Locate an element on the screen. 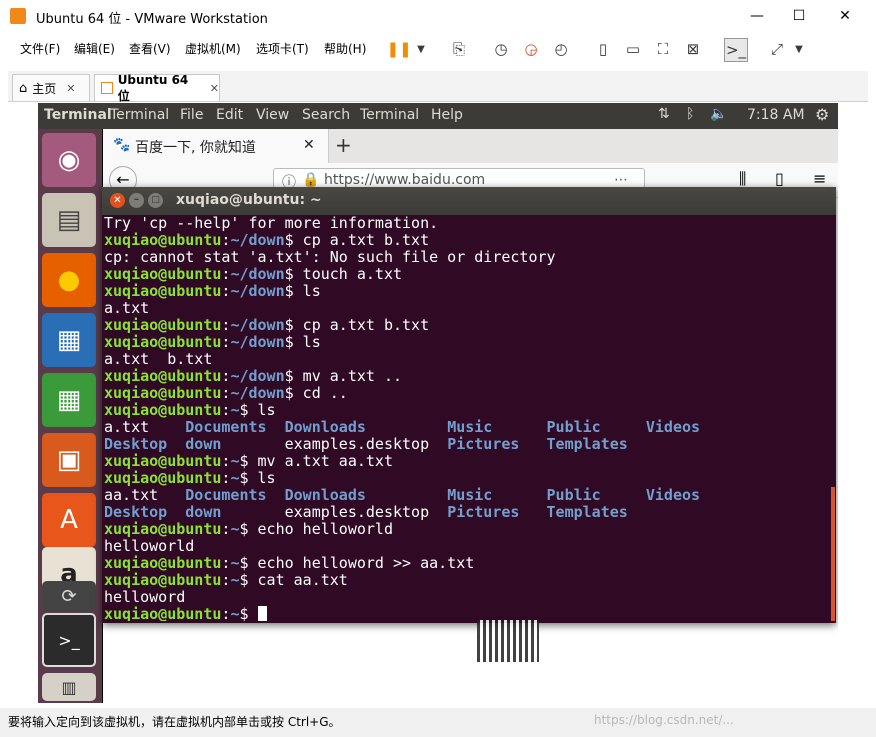  software-center-icon: A is located at coordinates (69, 520).